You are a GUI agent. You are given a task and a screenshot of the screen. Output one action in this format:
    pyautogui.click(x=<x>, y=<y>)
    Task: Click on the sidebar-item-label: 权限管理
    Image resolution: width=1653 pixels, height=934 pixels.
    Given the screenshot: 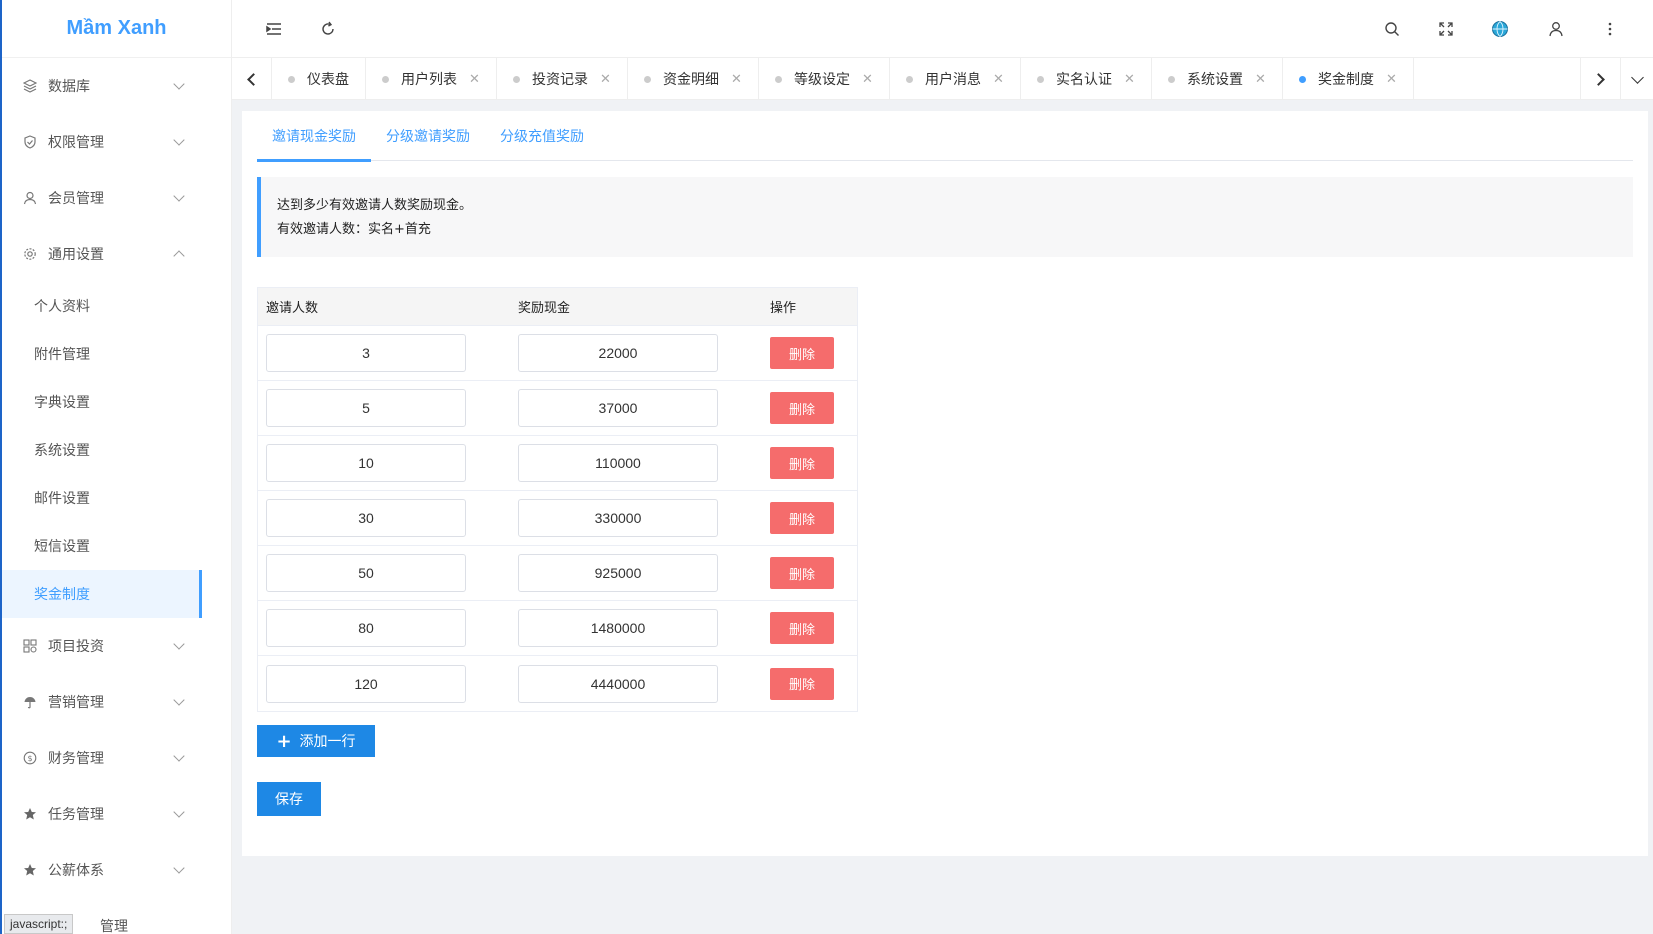 What is the action you would take?
    pyautogui.click(x=76, y=143)
    